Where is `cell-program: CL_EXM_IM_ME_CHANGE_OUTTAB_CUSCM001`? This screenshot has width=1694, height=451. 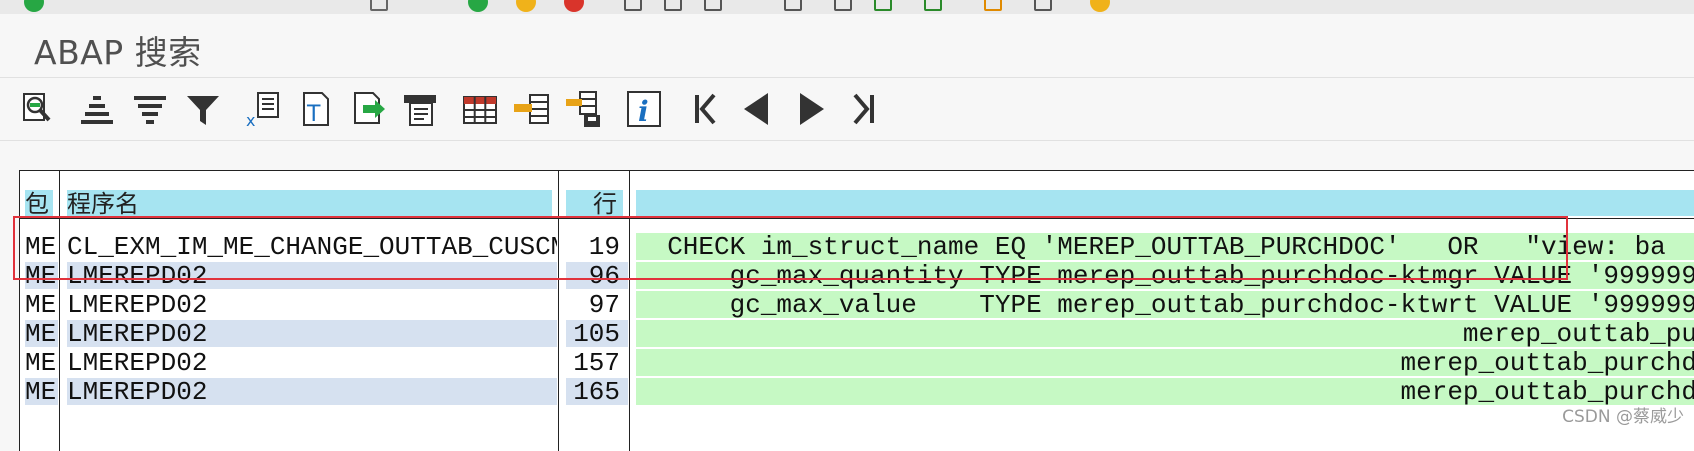
cell-program: CL_EXM_IM_ME_CHANGE_OUTTAB_CUSCM001 is located at coordinates (312, 246).